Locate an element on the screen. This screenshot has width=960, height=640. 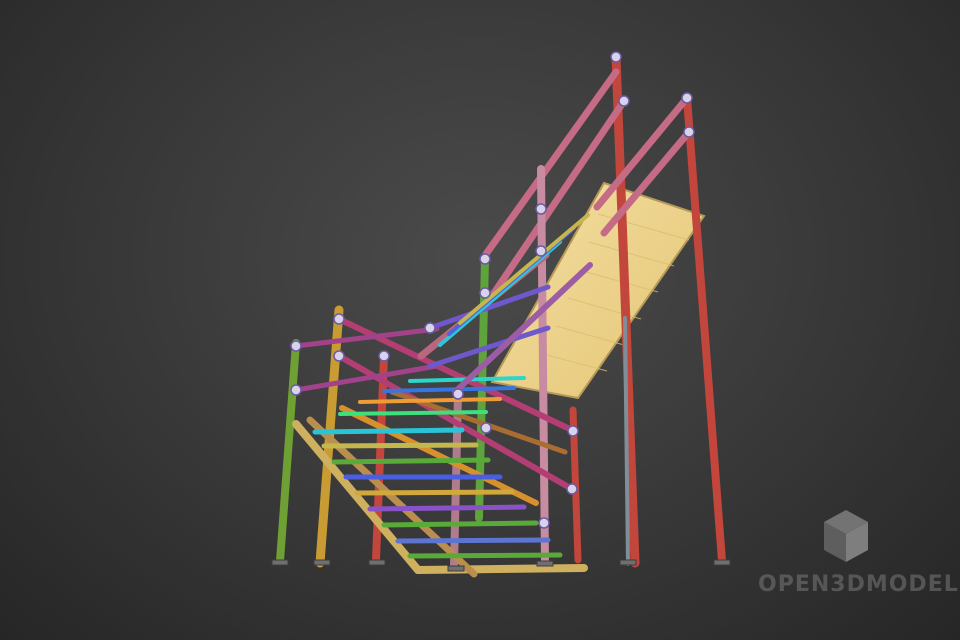
upper-platform is located at coordinates (598, 290).